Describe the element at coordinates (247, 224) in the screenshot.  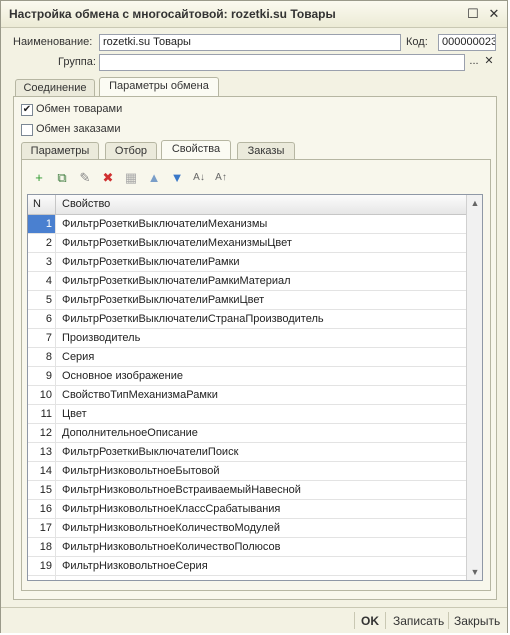
I see `table-row: 1 ФильтрРозеткиВыключателиМеханизмы` at that location.